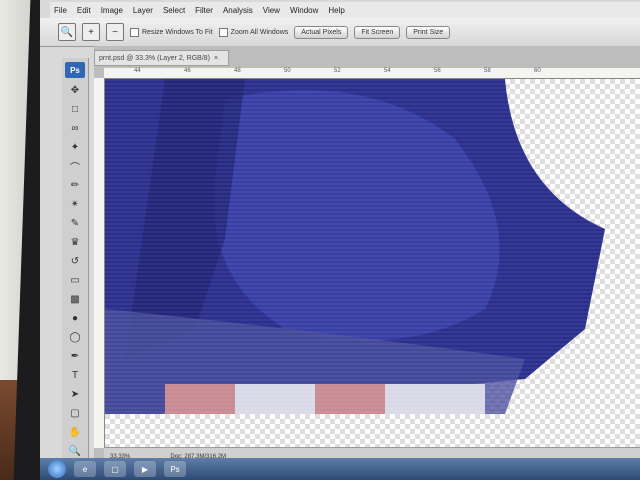 The image size is (640, 480). Describe the element at coordinates (204, 10) in the screenshot. I see `menu-filter: Filter` at that location.